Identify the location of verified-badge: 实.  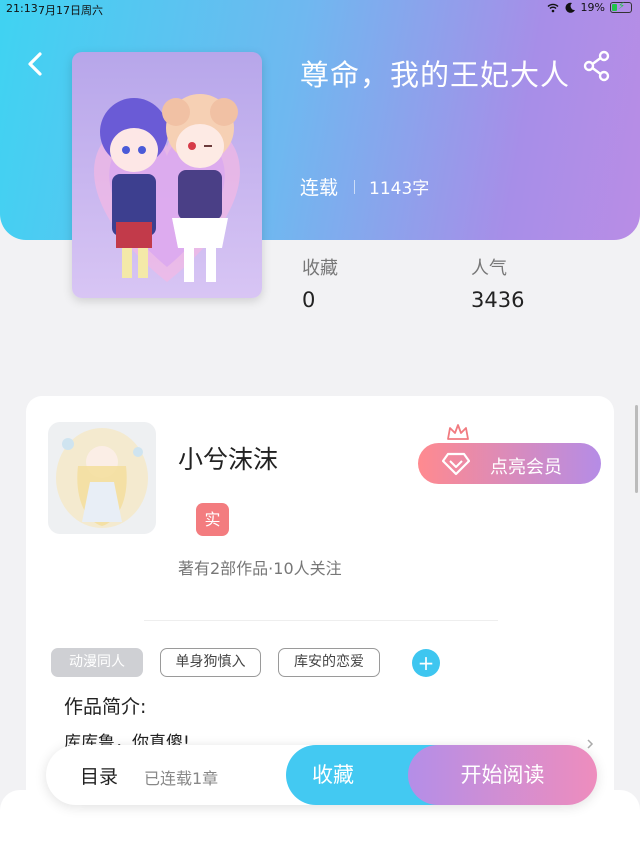
(212, 519).